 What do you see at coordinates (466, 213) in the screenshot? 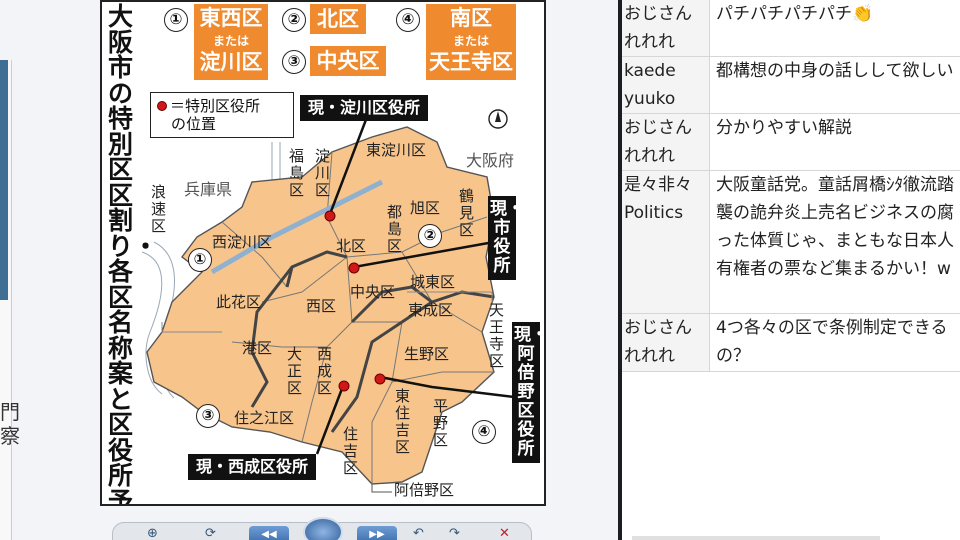
I see `area-tsurumi: 鶴見区` at bounding box center [466, 213].